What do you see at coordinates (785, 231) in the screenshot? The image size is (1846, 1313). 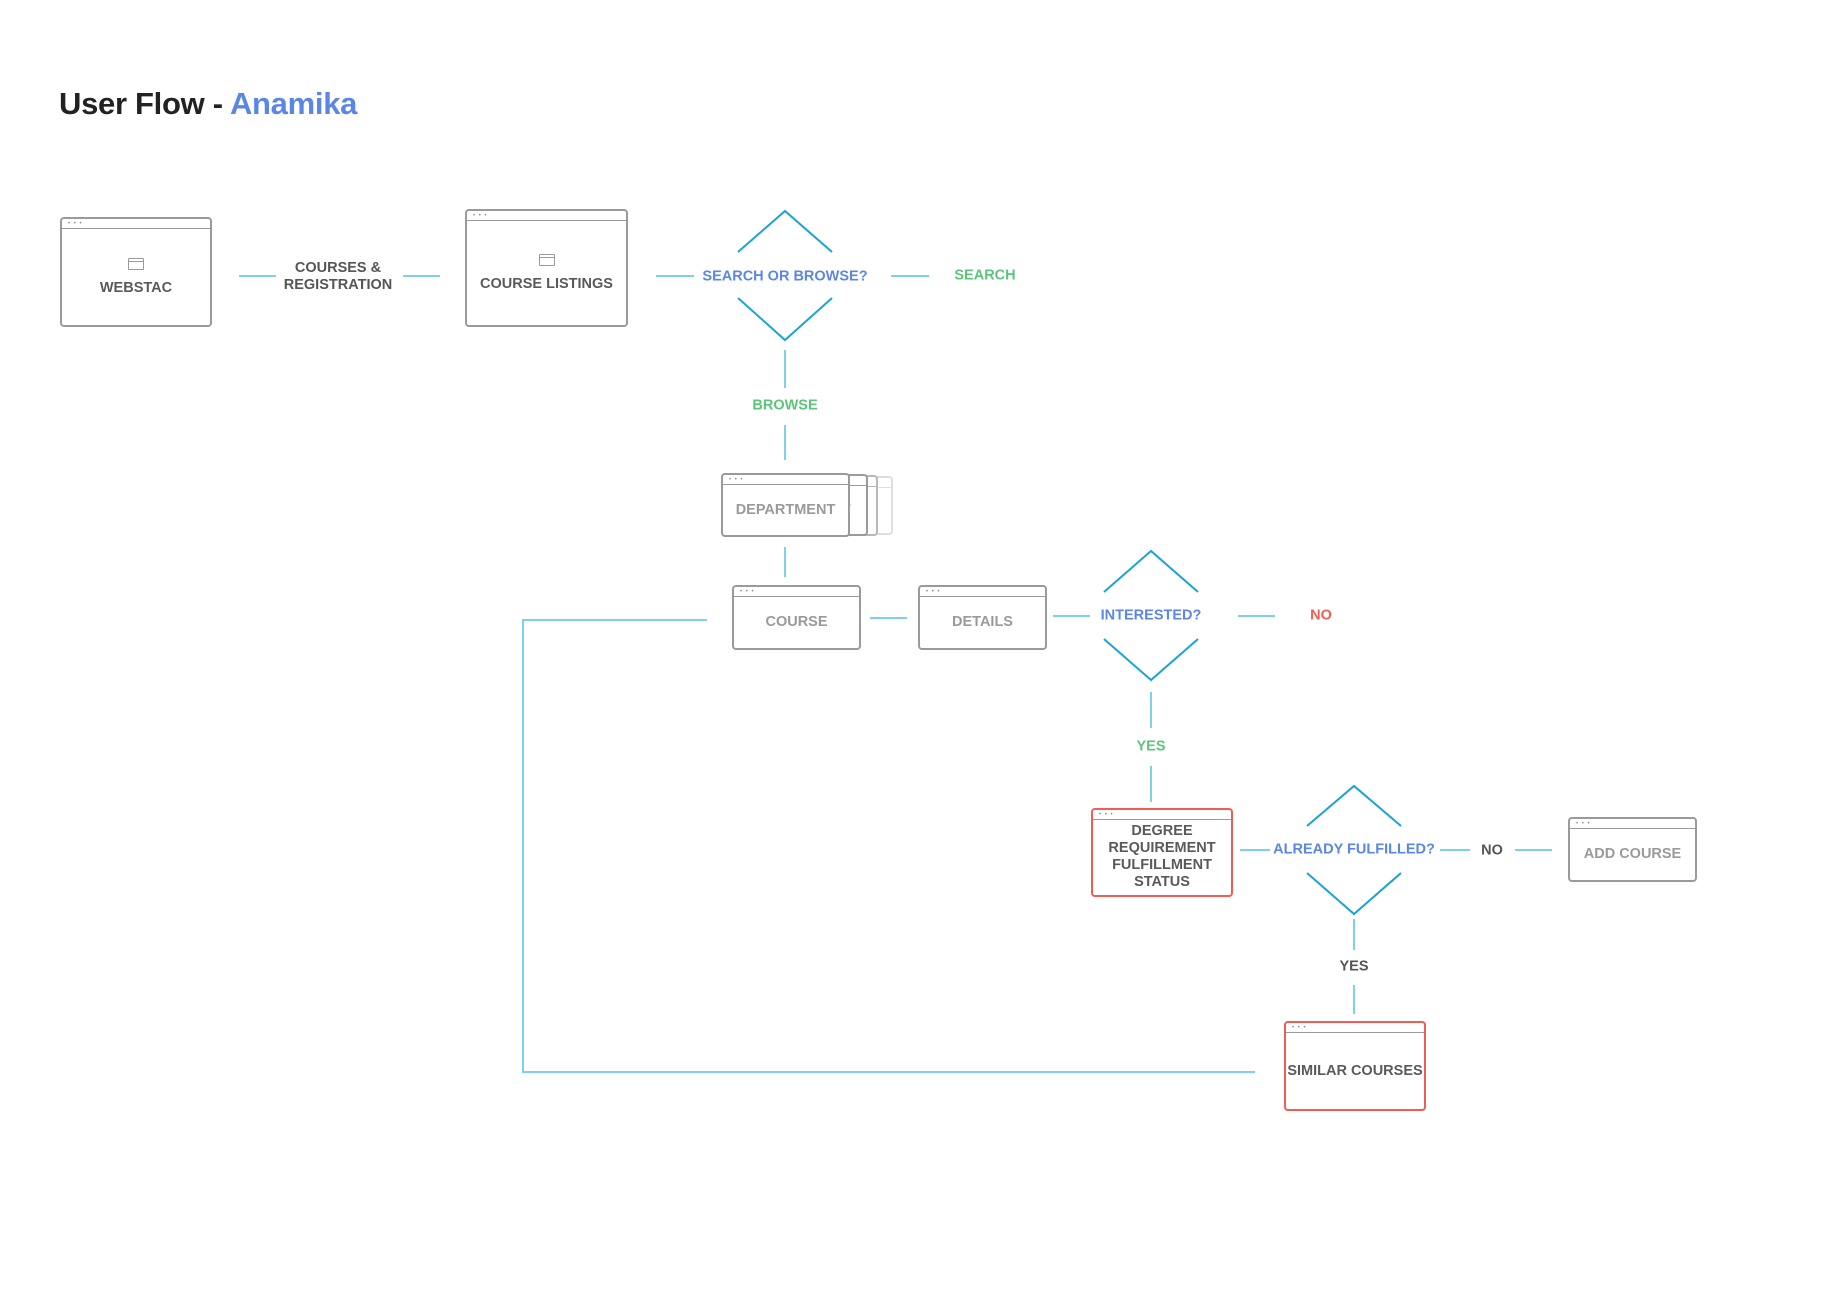 I see `decision-search-or-browse-top` at bounding box center [785, 231].